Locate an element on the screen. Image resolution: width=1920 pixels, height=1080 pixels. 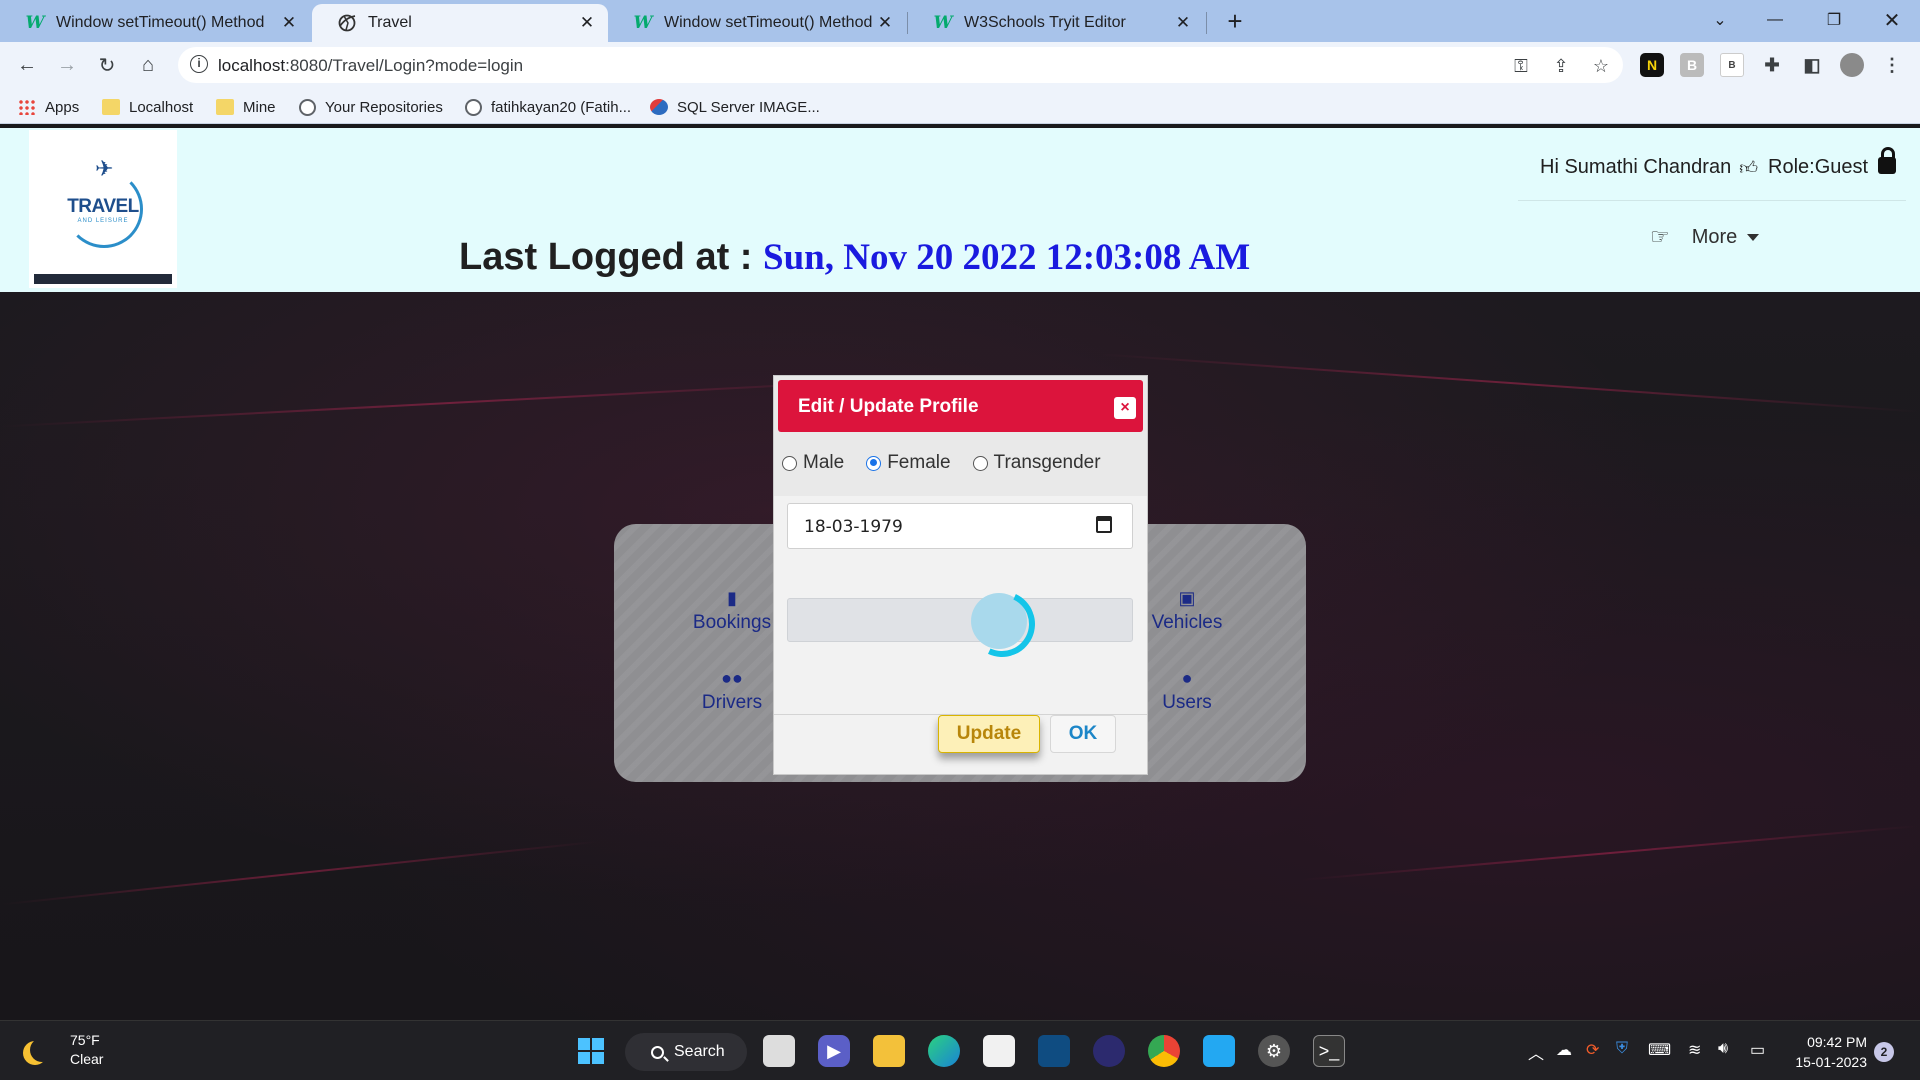
reload-icon: ↻ is located at coordinates (107, 65).